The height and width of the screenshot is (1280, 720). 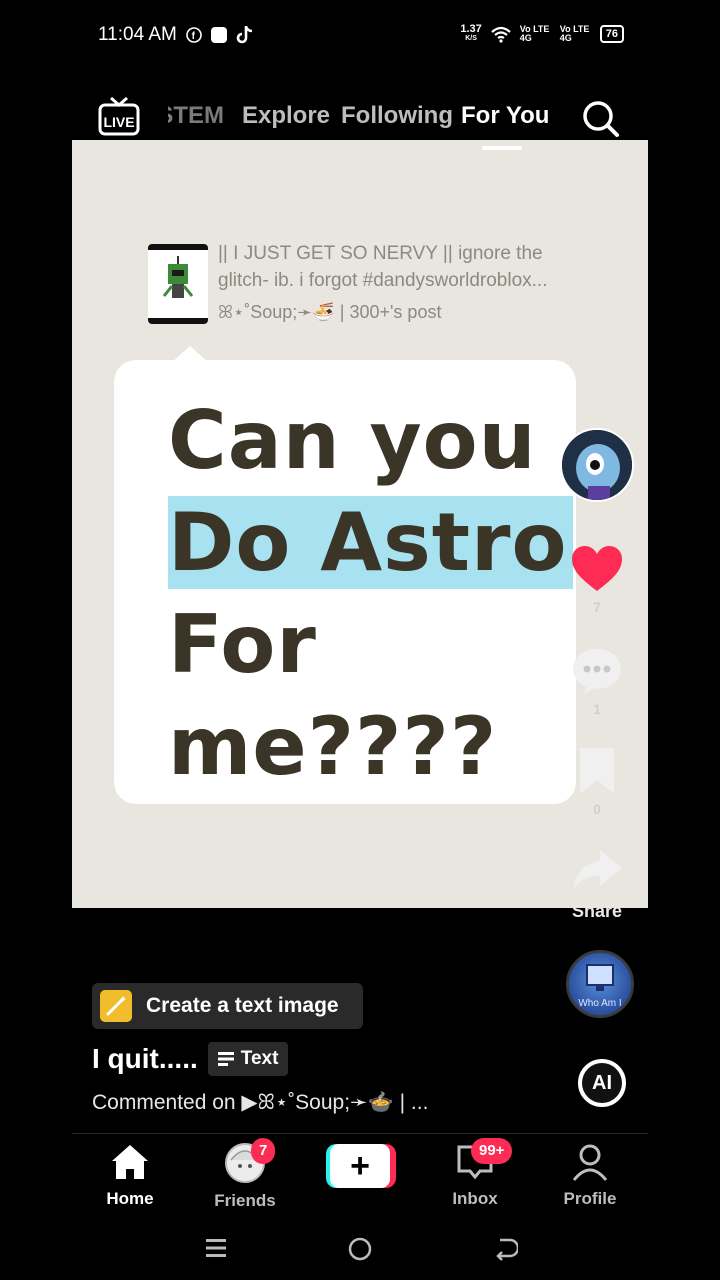 I want to click on facebook-icon: f, so click(x=194, y=35).